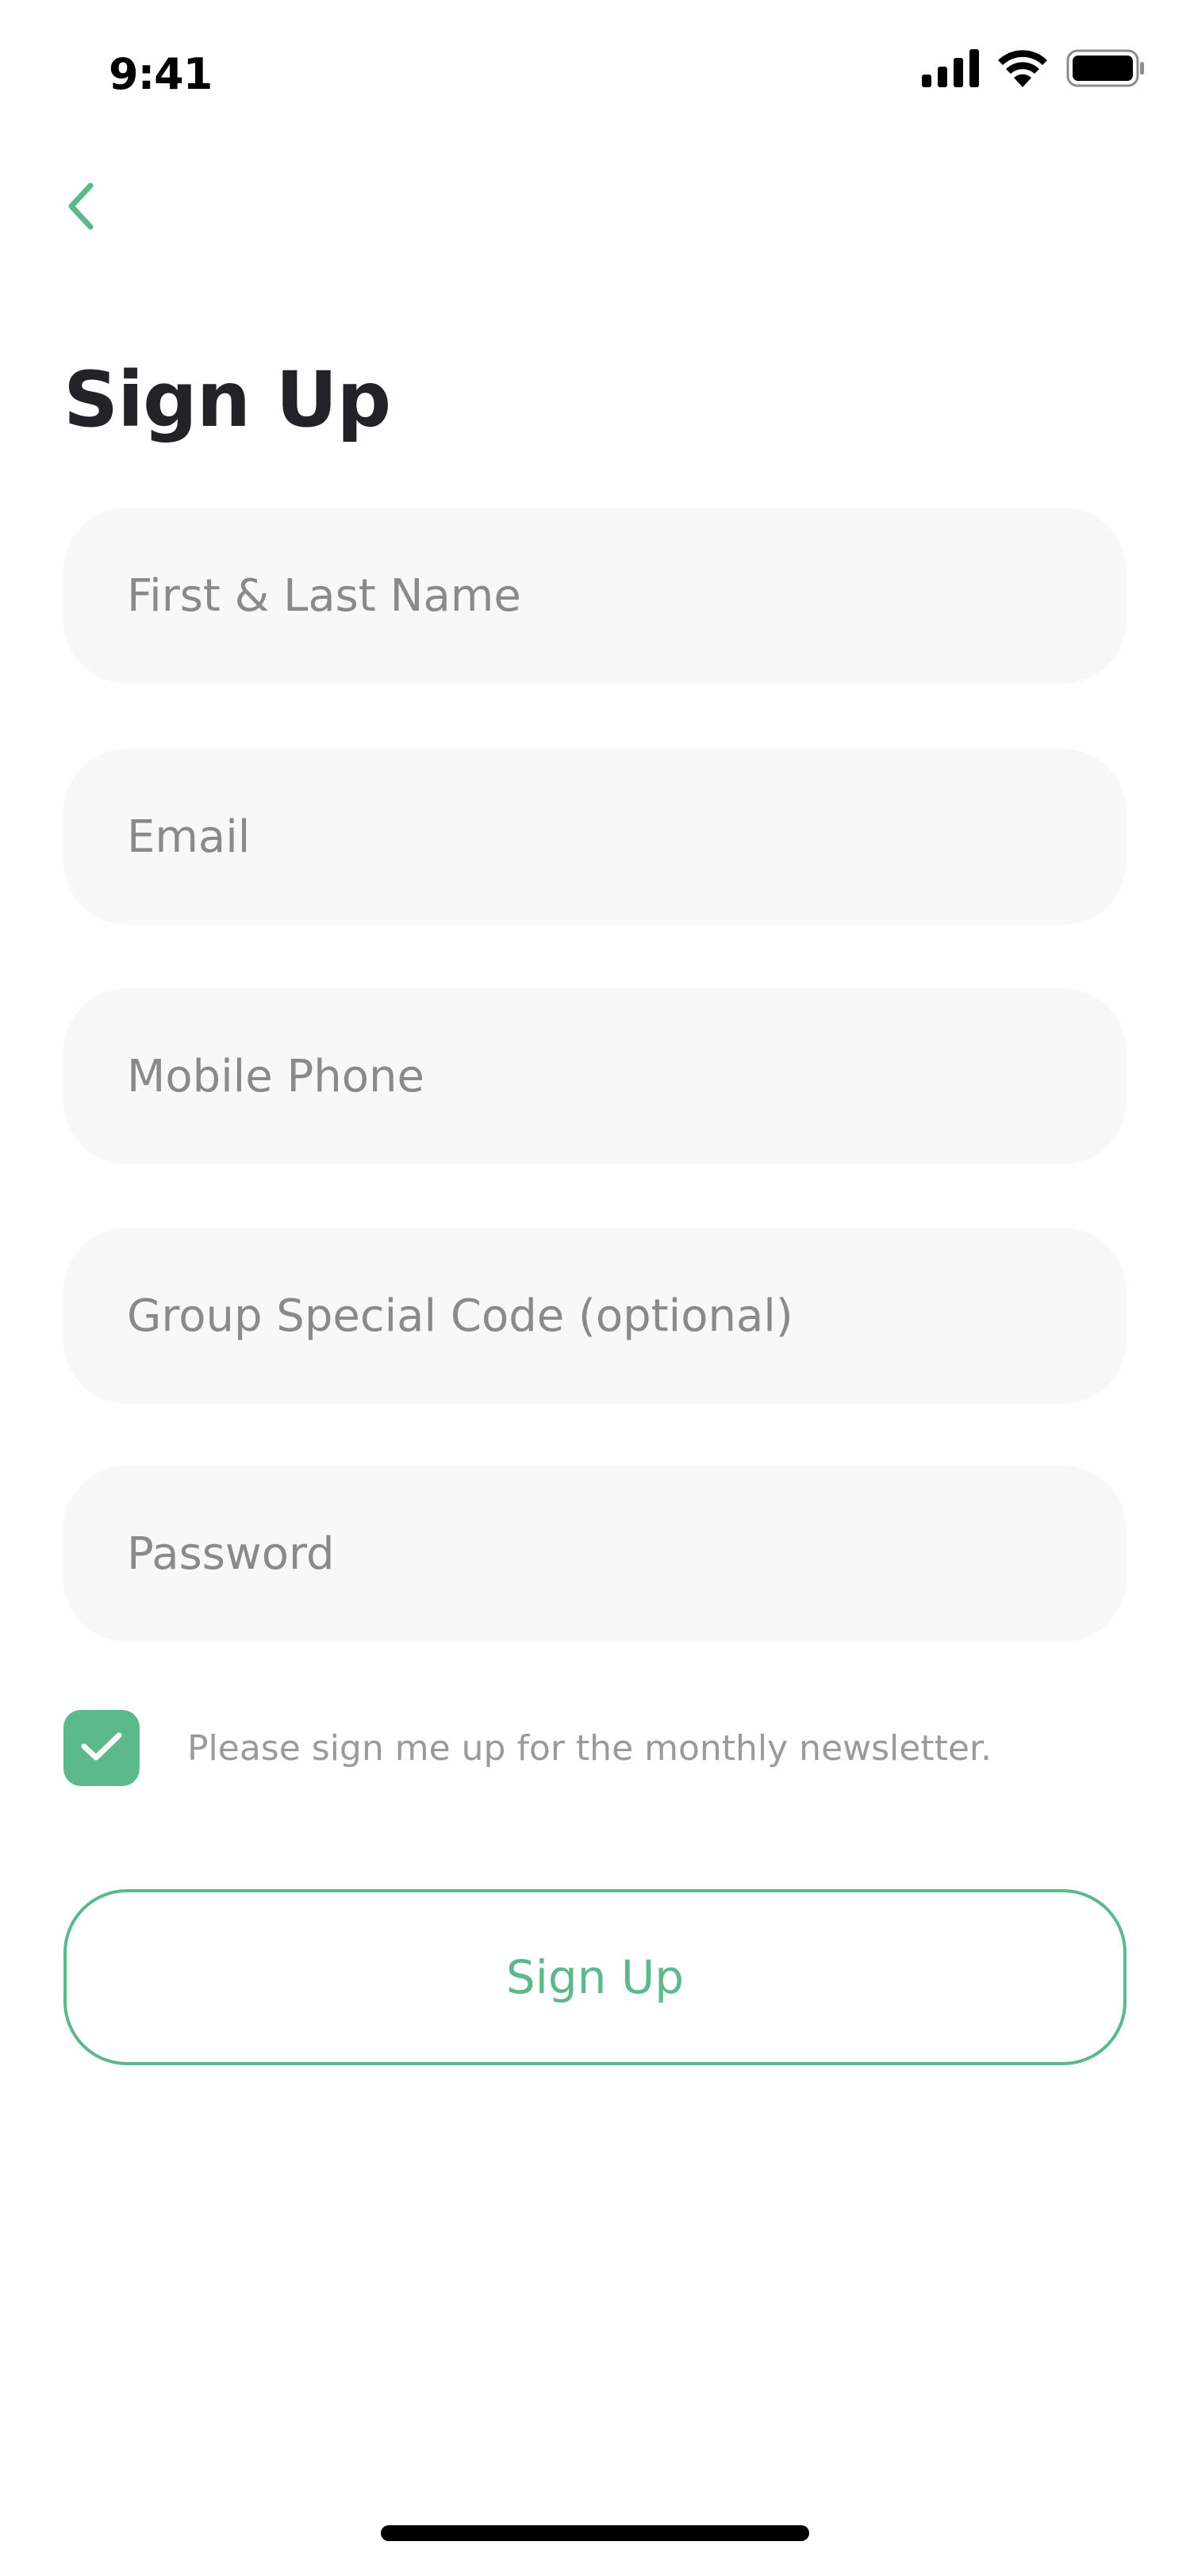 The width and height of the screenshot is (1190, 2576). I want to click on battery-icon, so click(1106, 70).